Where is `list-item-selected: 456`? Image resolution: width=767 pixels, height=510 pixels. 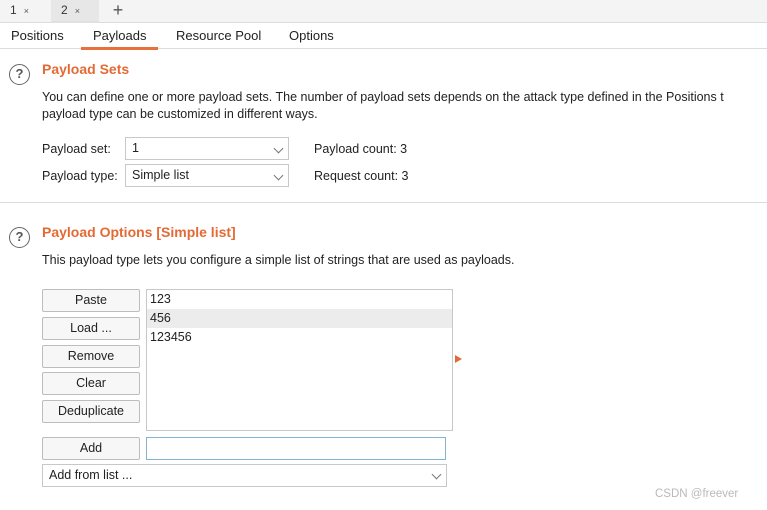 list-item-selected: 456 is located at coordinates (299, 318).